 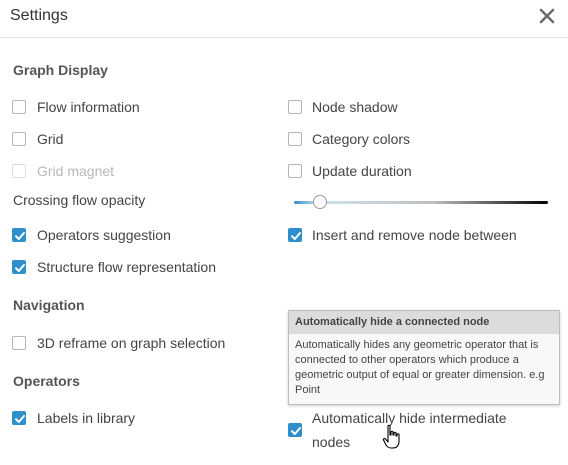 I want to click on insert-remove-node-label: Insert and remove node between, so click(x=414, y=235).